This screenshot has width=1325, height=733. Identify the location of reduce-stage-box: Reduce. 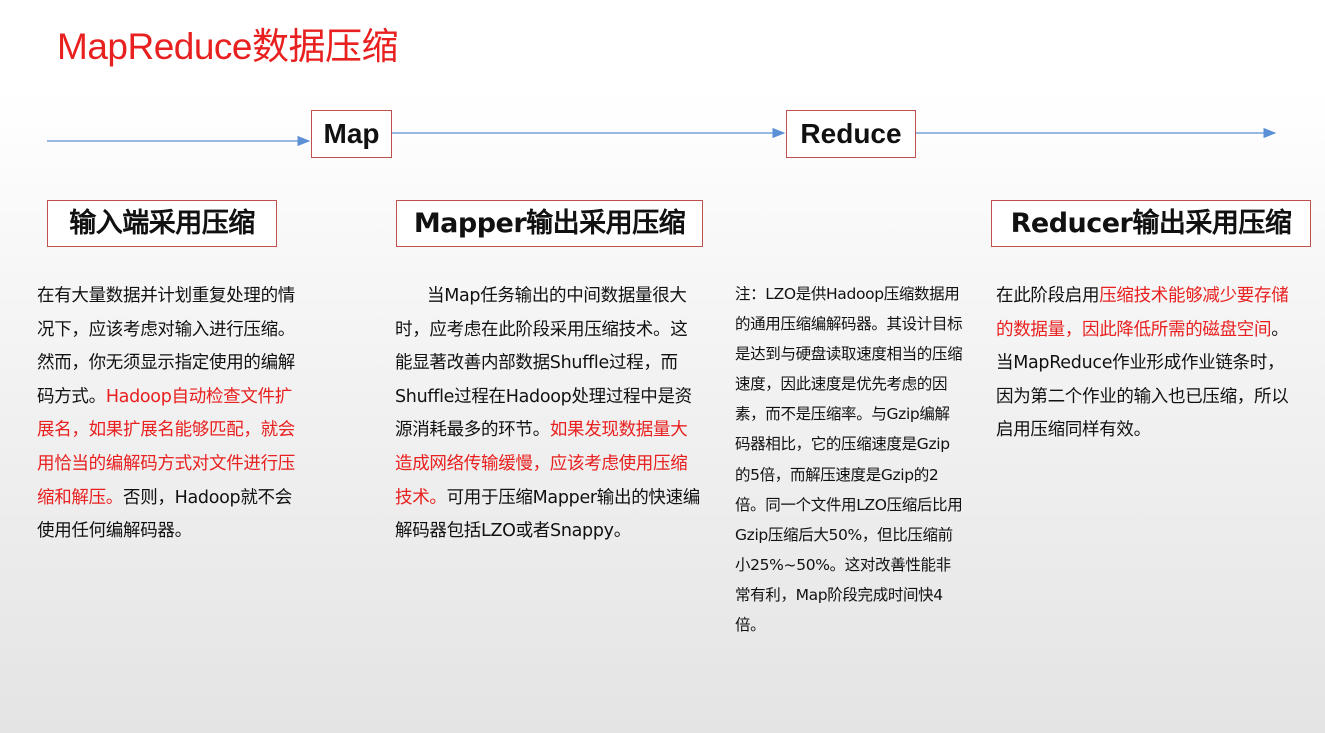
(851, 134).